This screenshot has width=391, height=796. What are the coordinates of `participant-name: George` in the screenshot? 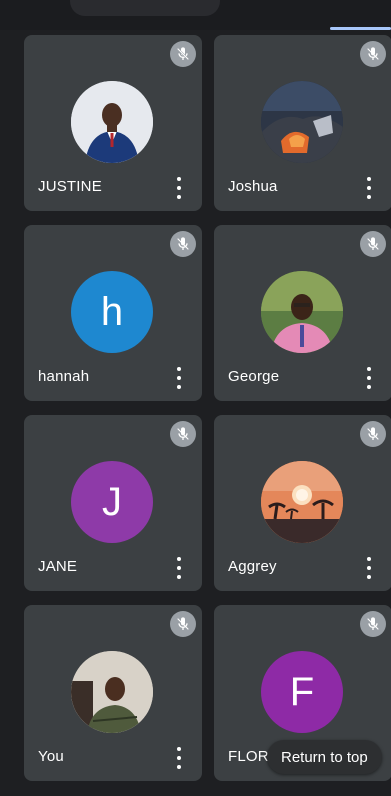 It's located at (254, 376).